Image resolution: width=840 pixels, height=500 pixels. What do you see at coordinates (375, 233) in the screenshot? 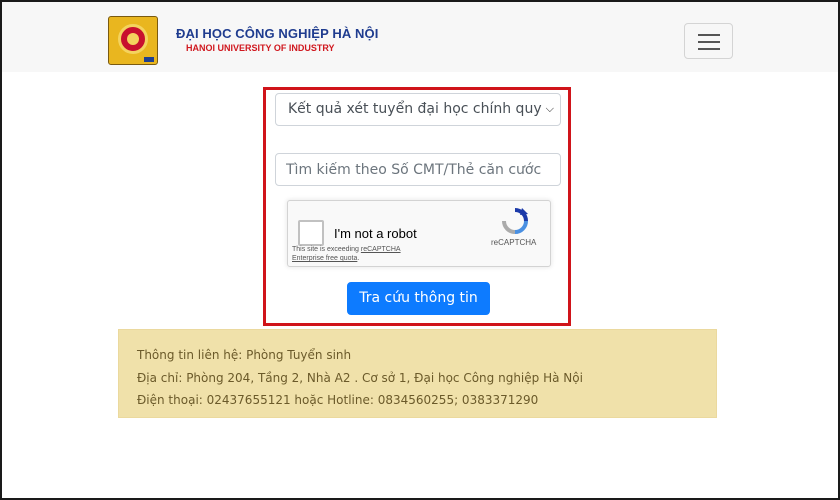
I see `captcha-label: I'm not a robot` at bounding box center [375, 233].